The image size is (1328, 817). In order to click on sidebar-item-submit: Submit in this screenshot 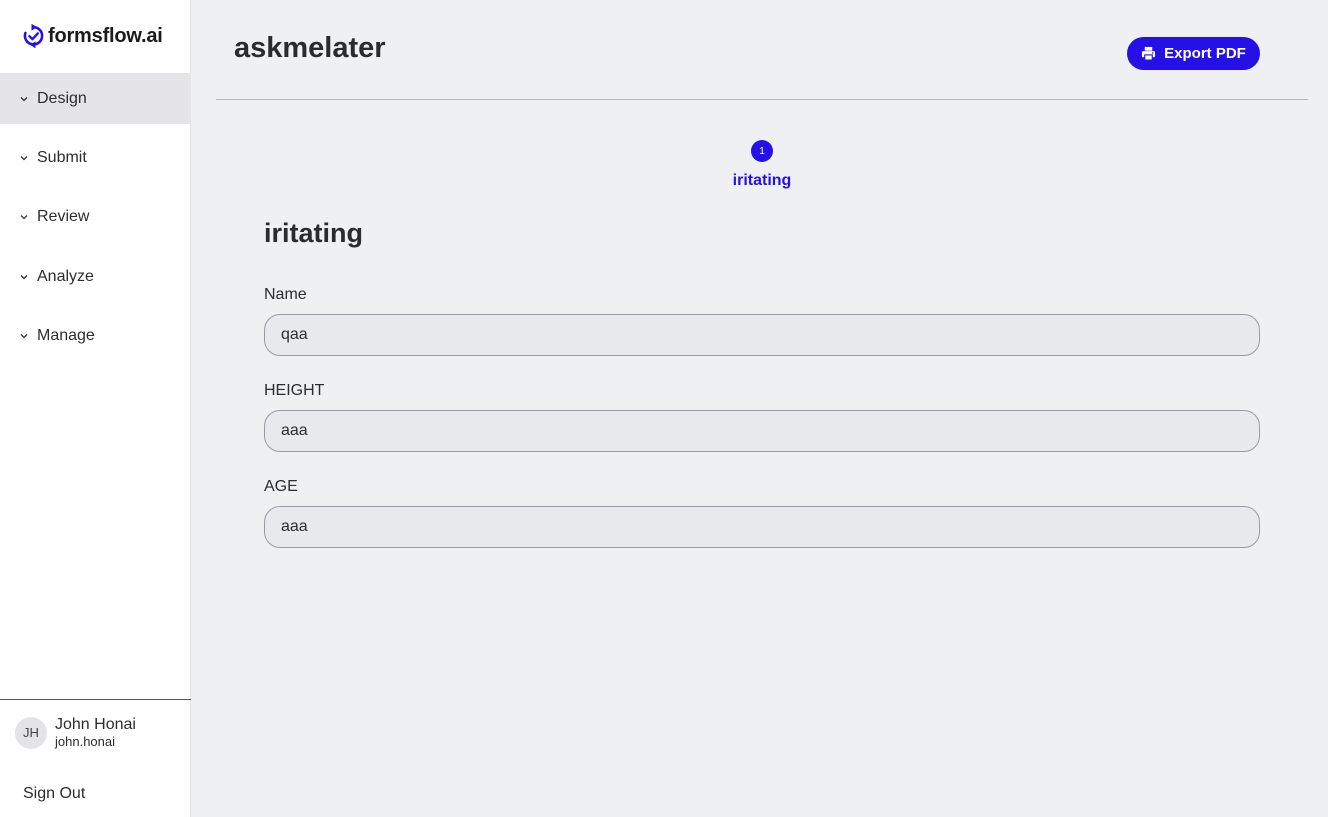, I will do `click(95, 157)`.